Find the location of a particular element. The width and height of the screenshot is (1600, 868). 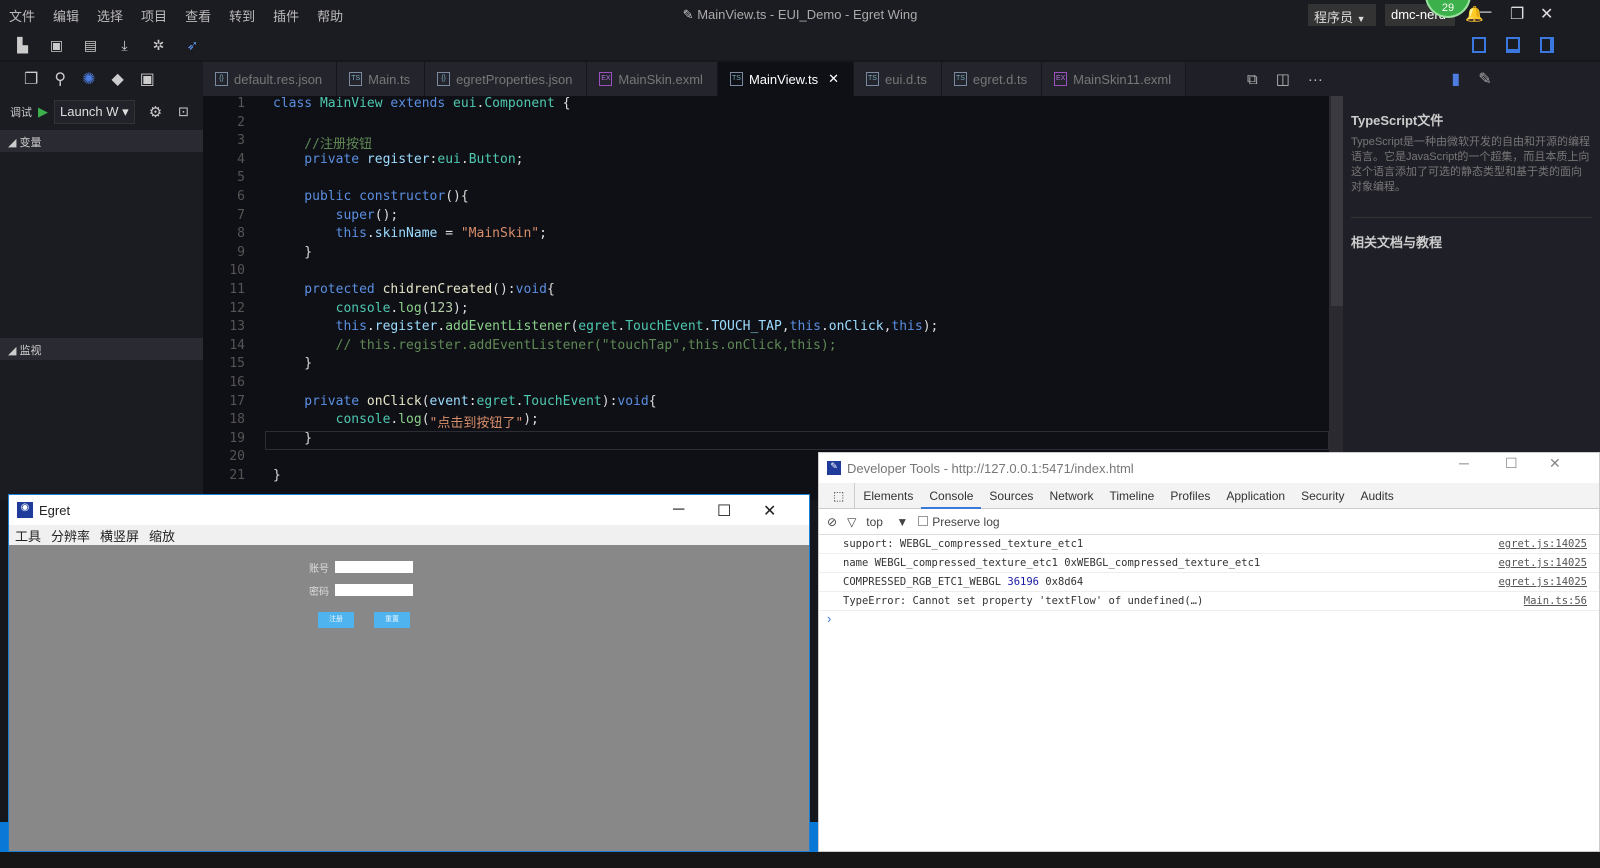

devtools-tab-timeline: Timeline is located at coordinates (1131, 496).